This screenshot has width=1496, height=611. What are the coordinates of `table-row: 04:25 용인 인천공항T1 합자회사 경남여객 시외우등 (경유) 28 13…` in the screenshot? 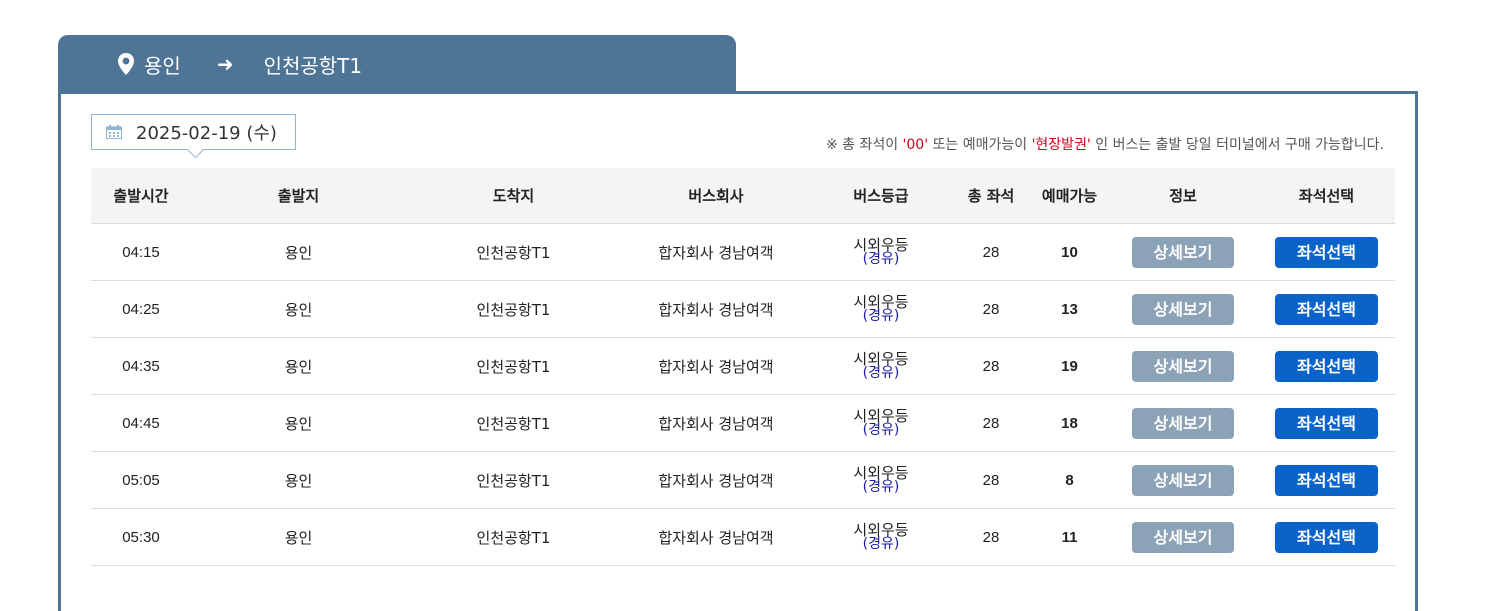 It's located at (743, 309).